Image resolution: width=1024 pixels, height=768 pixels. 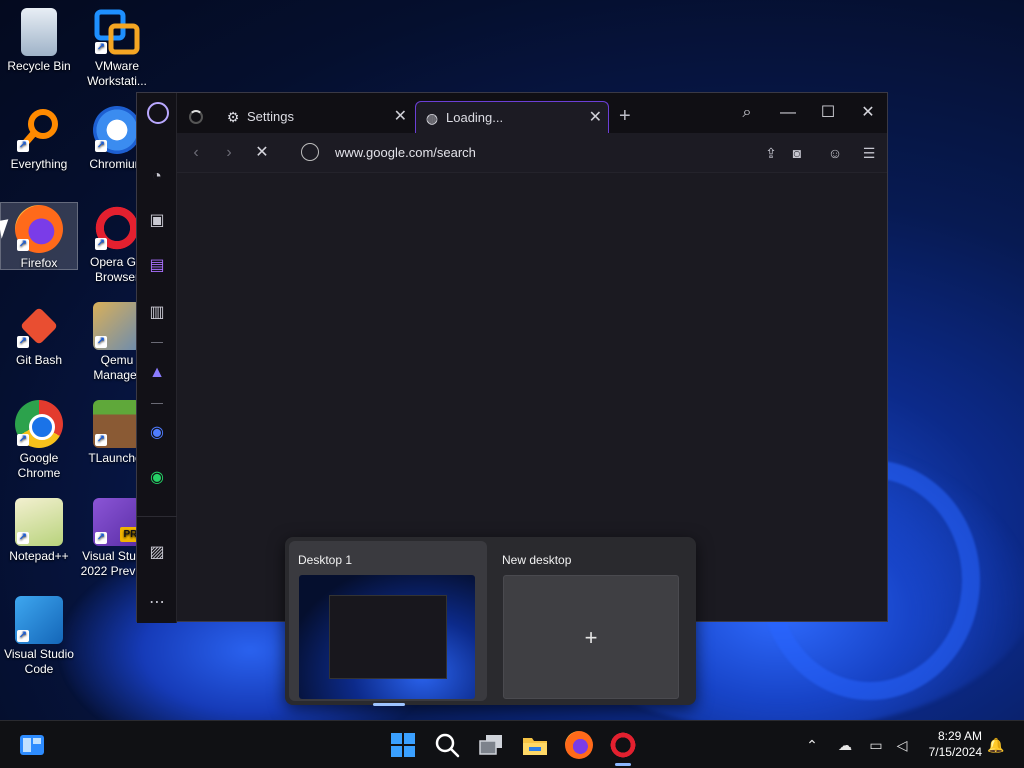 I want to click on qemu-manager-icon: ↗, so click(x=117, y=326).